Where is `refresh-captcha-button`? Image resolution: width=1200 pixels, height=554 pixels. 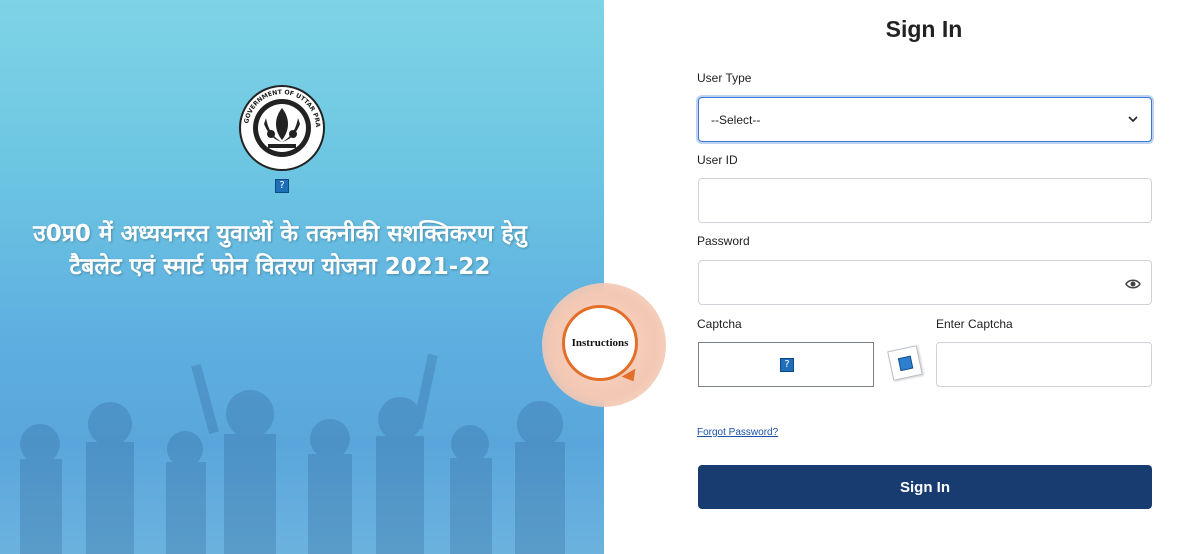
refresh-captcha-button is located at coordinates (905, 363).